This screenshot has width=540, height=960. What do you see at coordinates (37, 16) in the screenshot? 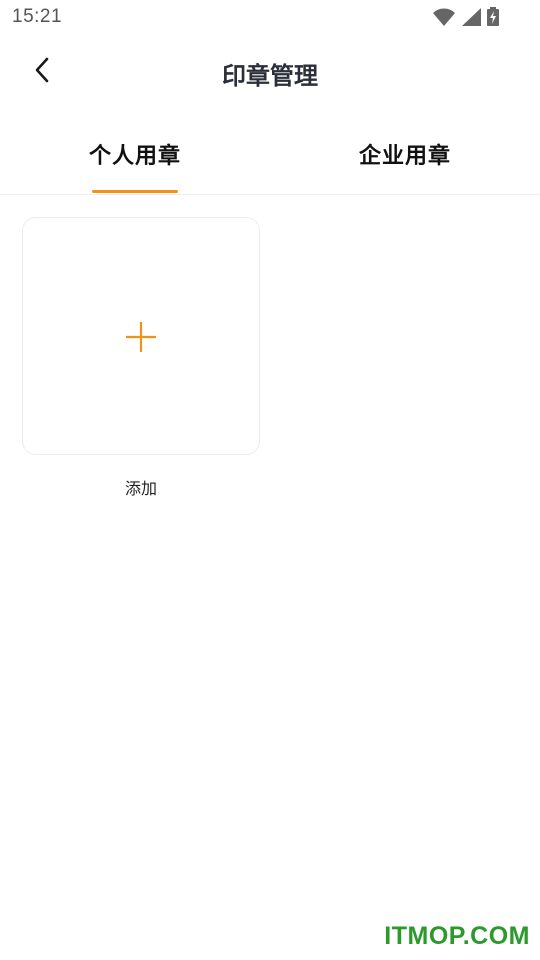
I see `status-time: 15:21` at bounding box center [37, 16].